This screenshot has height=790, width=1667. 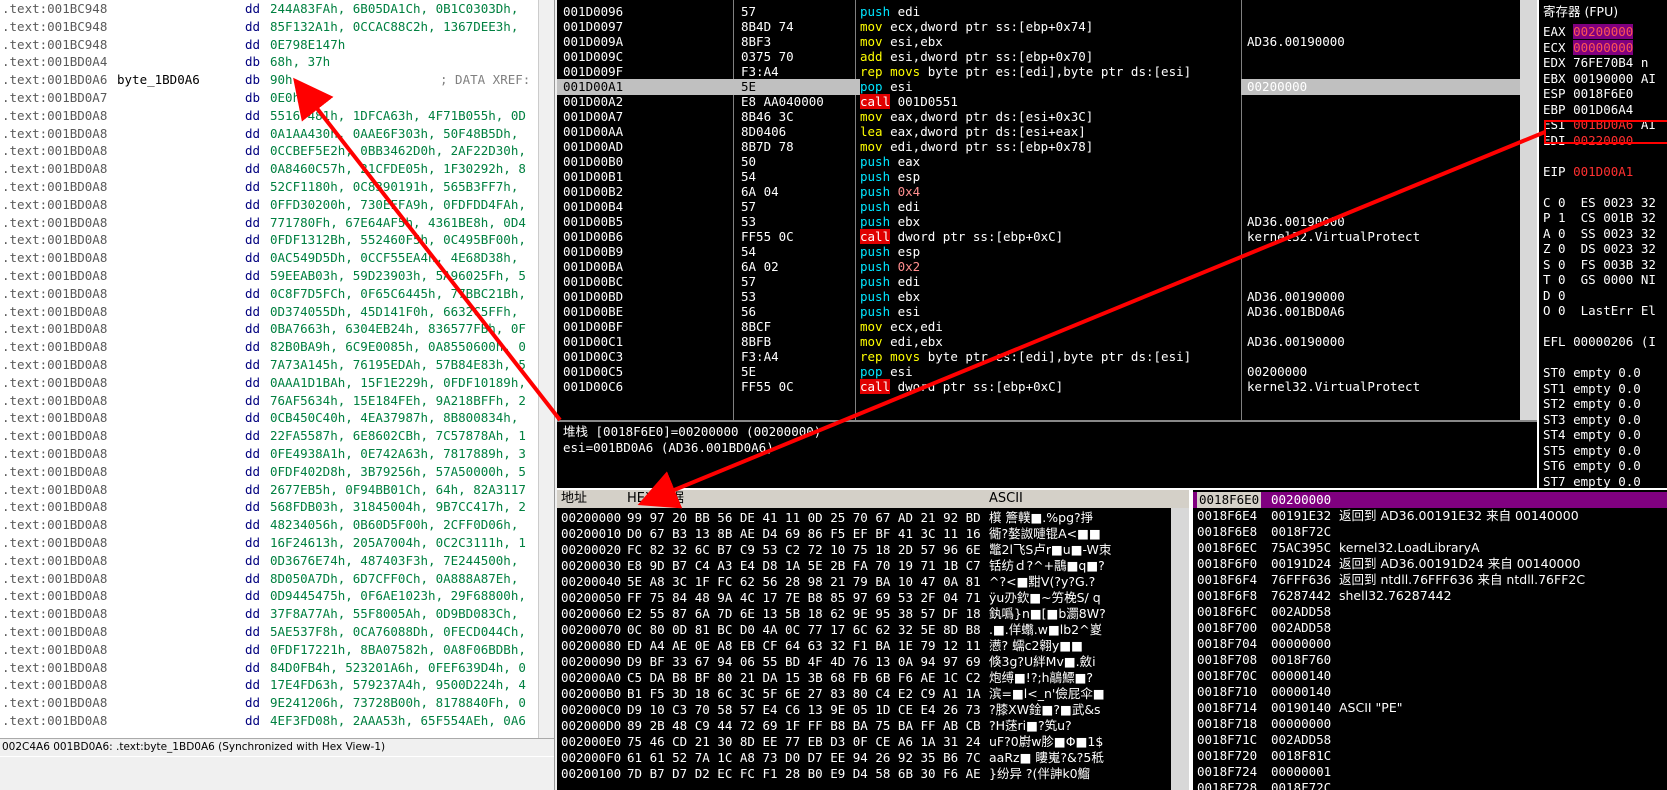 I want to click on register-row: P 1 CS 001B 32, so click(x=1599, y=218).